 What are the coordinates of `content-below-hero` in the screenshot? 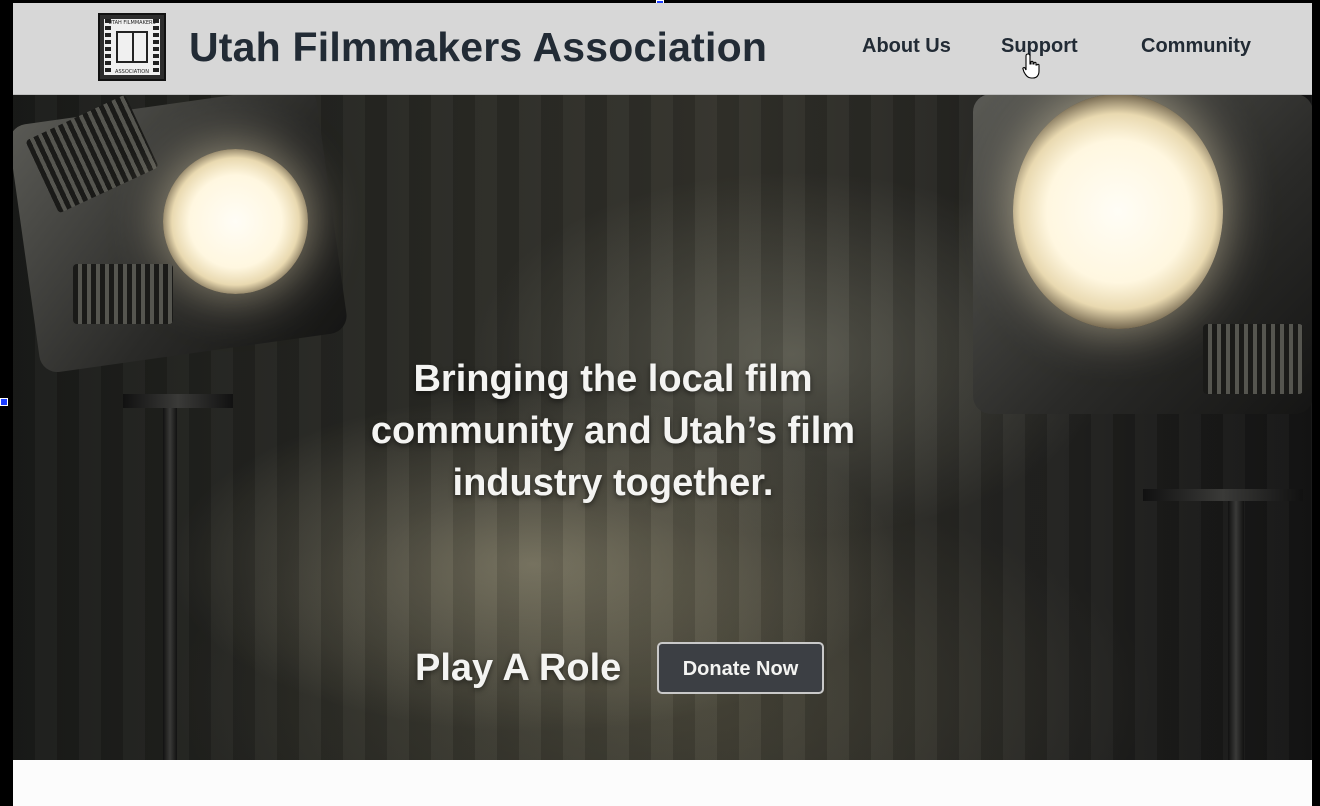 It's located at (662, 783).